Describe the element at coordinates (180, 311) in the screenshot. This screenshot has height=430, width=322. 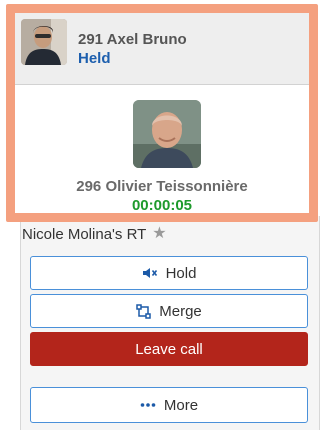
I see `merge-label: Merge` at that location.